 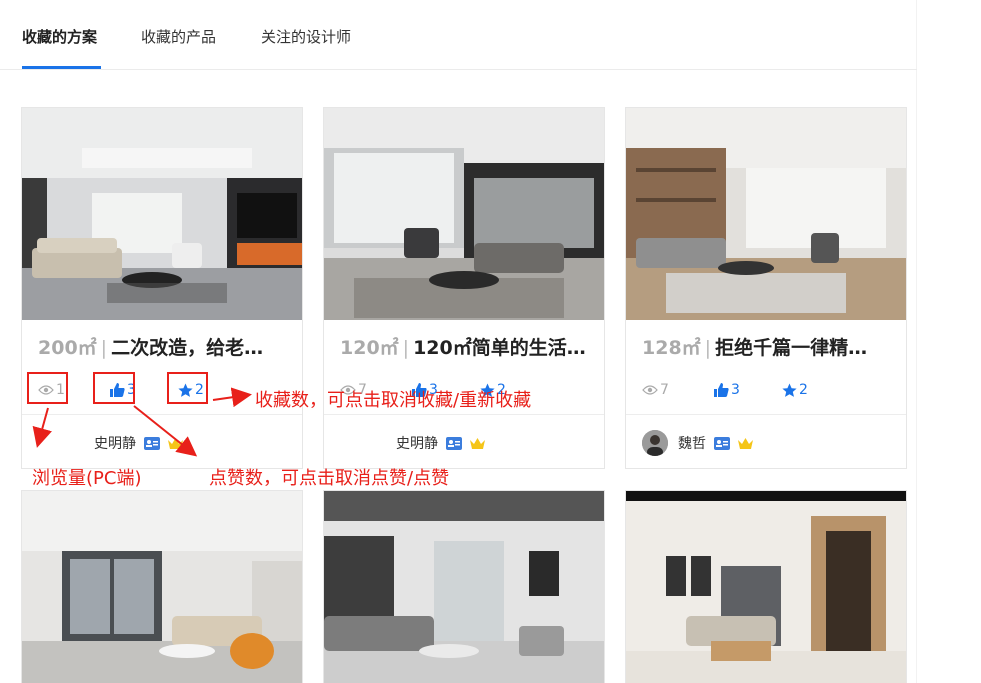 What do you see at coordinates (329, 478) in the screenshot?
I see `likes-annotation-text: 点赞数，可点击取消点赞/点赞` at bounding box center [329, 478].